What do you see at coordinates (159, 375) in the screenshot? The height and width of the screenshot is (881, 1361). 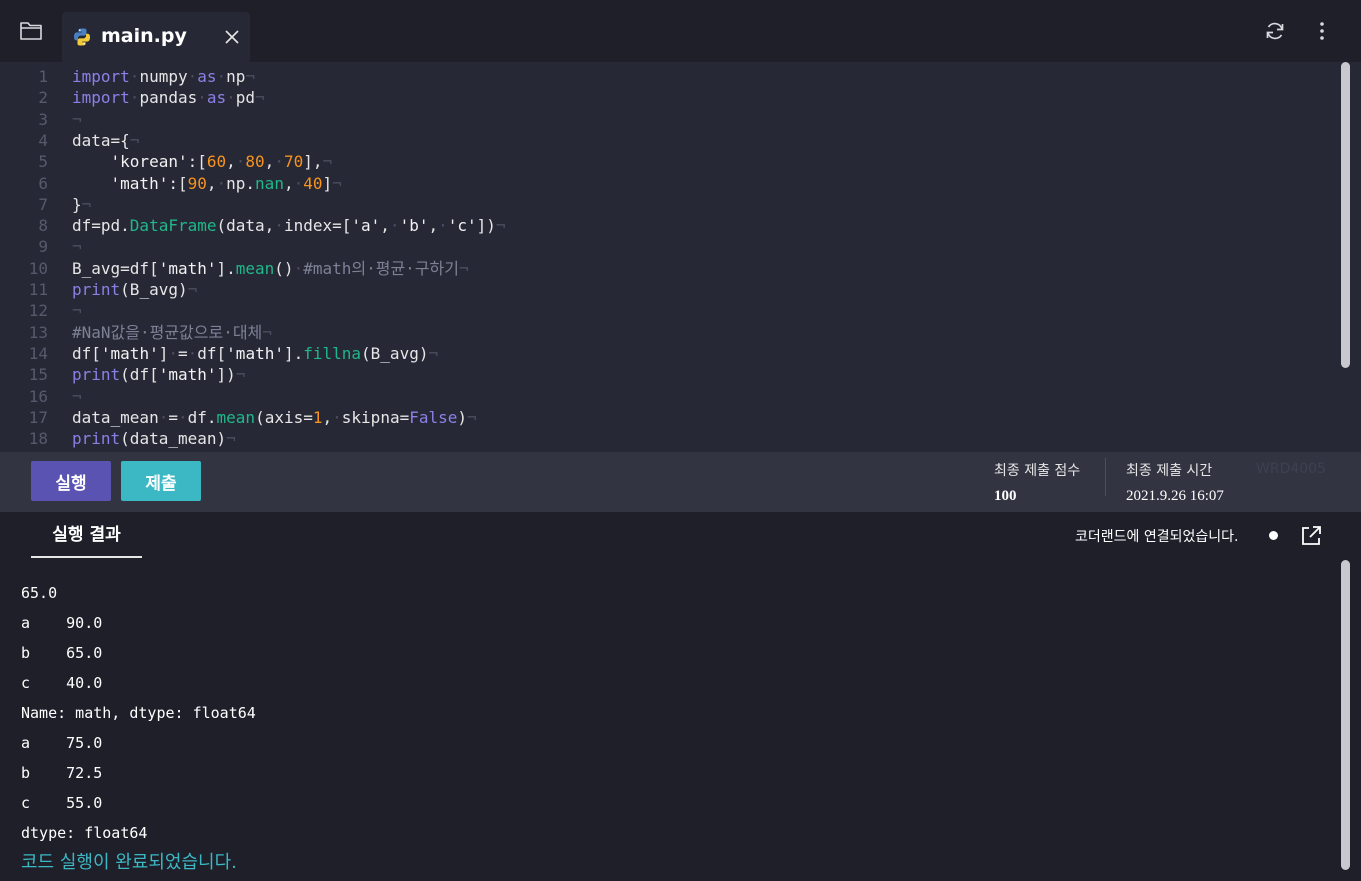 I see `code-text: print(df['math'])¬` at bounding box center [159, 375].